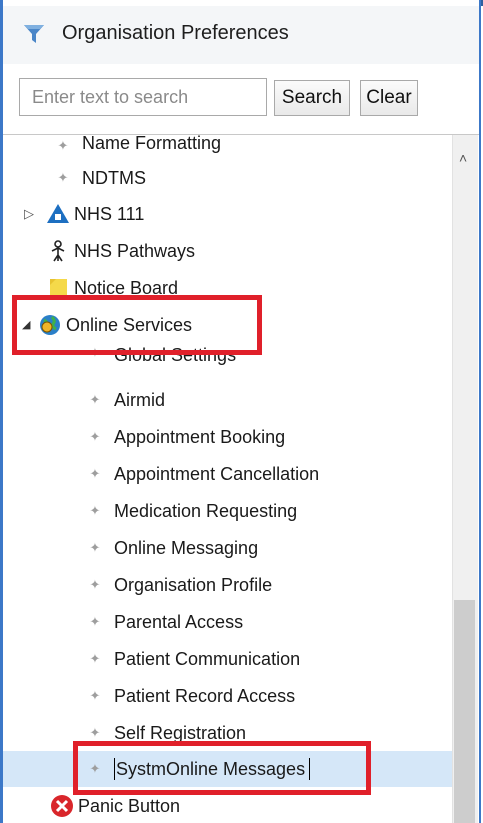 The height and width of the screenshot is (823, 483). What do you see at coordinates (180, 732) in the screenshot?
I see `tree-item-label: Self Registration` at bounding box center [180, 732].